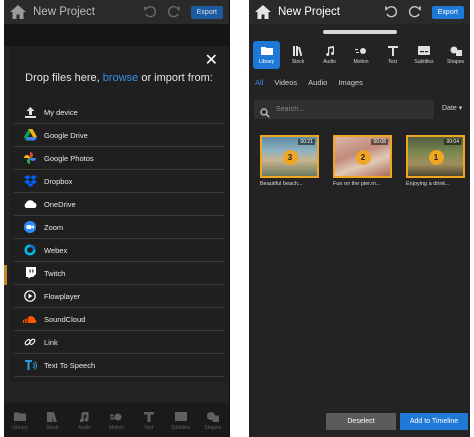 The height and width of the screenshot is (437, 474). What do you see at coordinates (149, 427) in the screenshot?
I see `nav-label: Text` at bounding box center [149, 427].